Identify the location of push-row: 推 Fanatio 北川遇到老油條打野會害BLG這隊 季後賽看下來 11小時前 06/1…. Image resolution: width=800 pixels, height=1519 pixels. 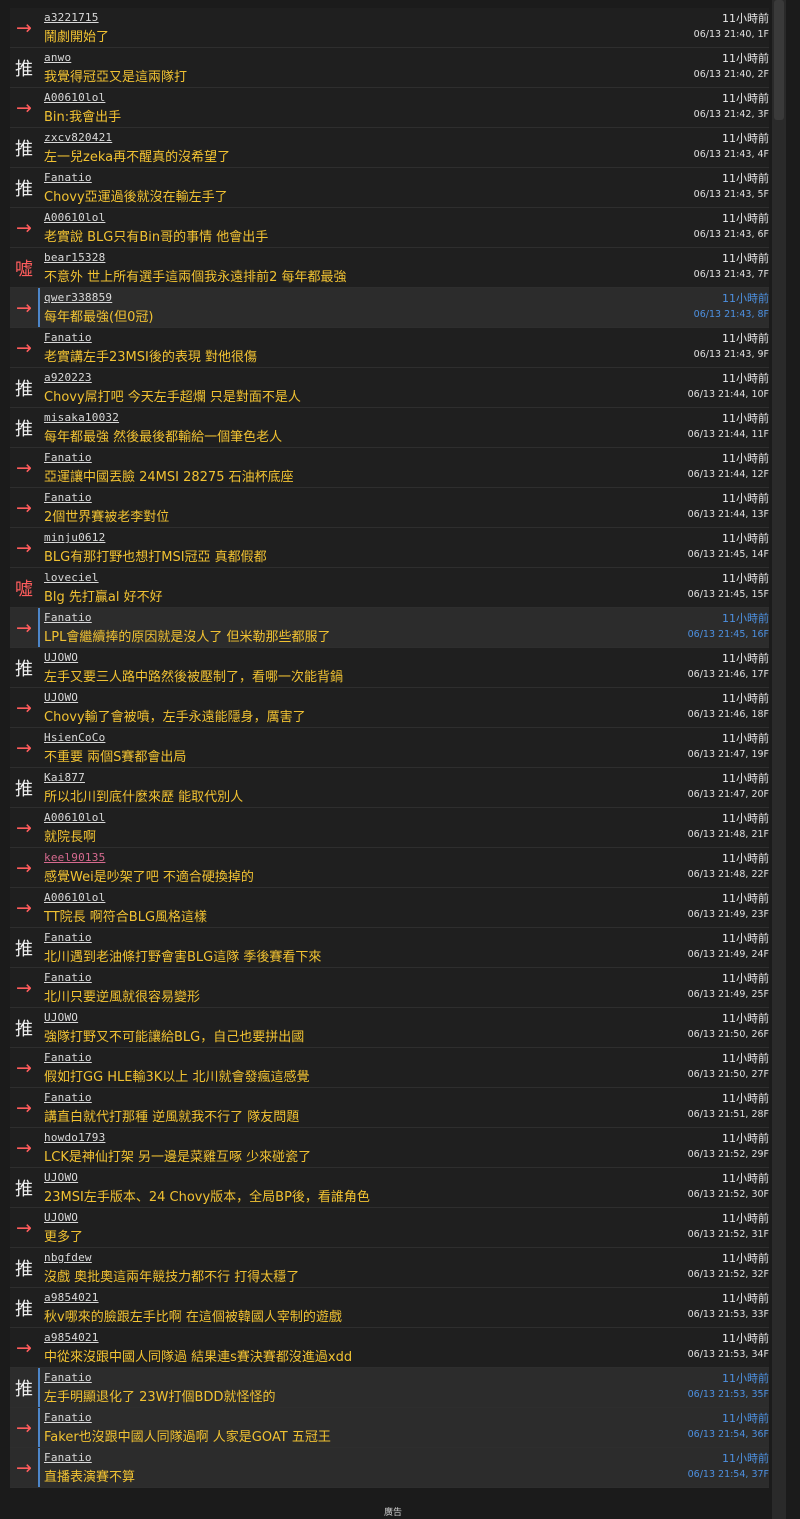
(389, 948).